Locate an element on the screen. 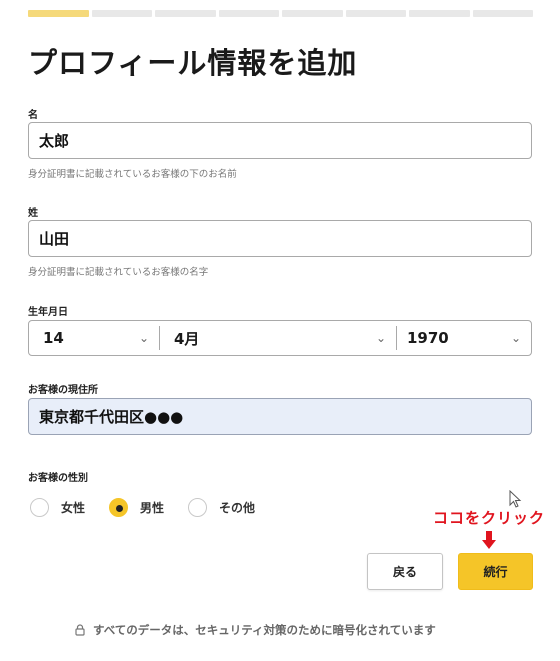  first-name-value: 太郎 is located at coordinates (54, 141).